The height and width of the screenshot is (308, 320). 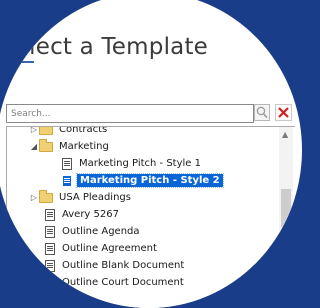 What do you see at coordinates (123, 265) in the screenshot?
I see `tree-item-label: Outline Blank Document` at bounding box center [123, 265].